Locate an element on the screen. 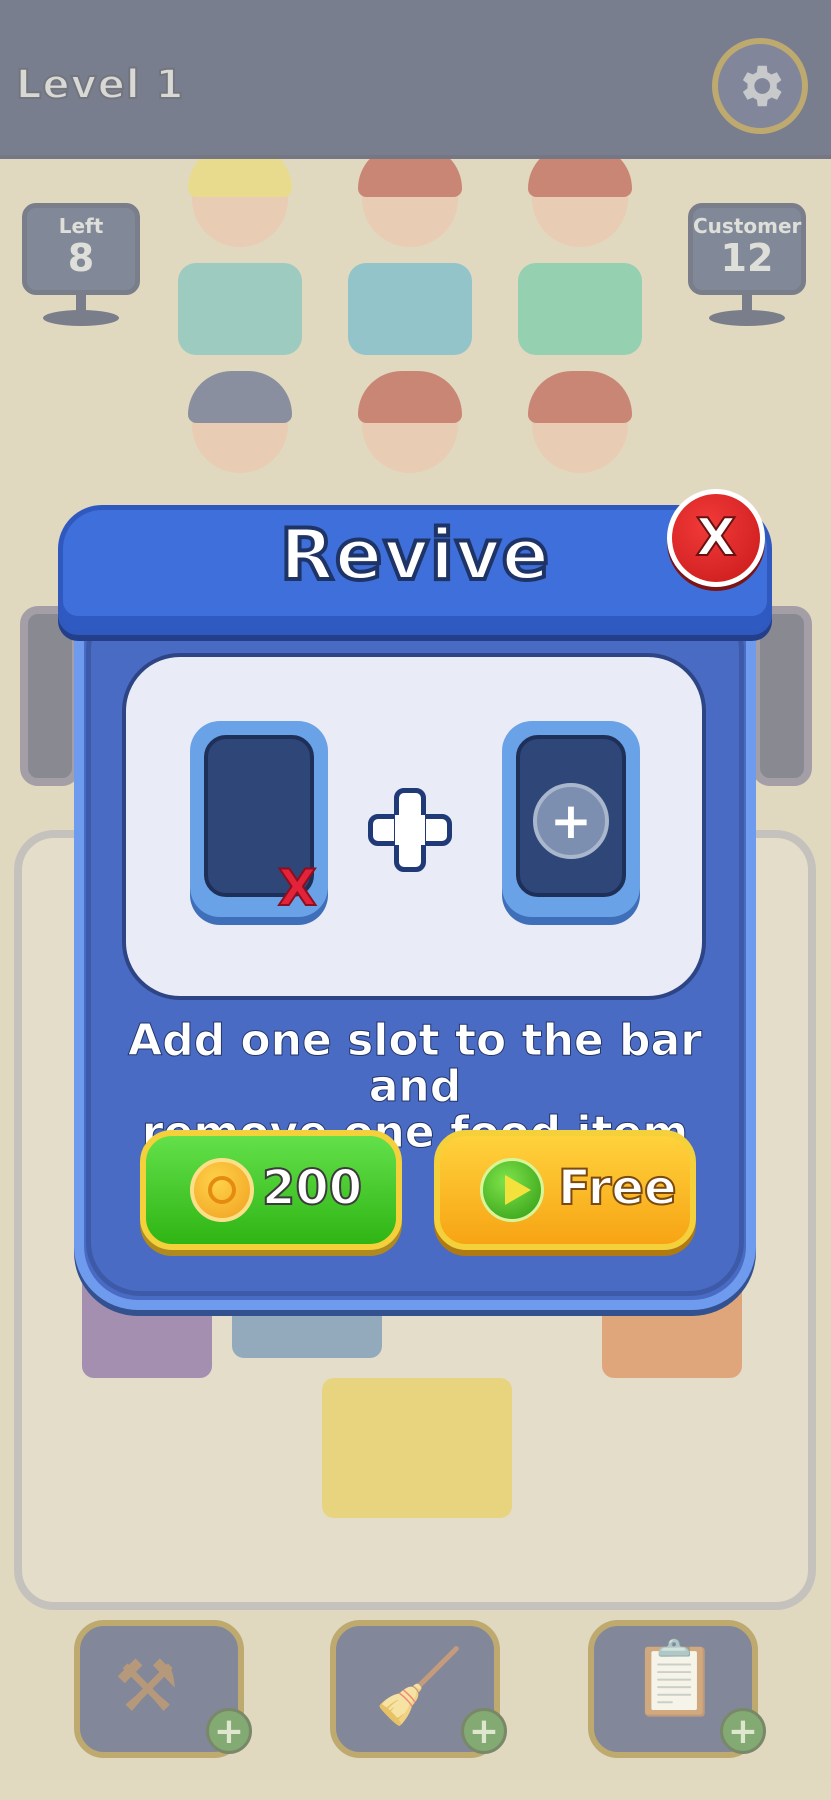 This screenshot has height=1800, width=831. removed-slot: X is located at coordinates (259, 819).